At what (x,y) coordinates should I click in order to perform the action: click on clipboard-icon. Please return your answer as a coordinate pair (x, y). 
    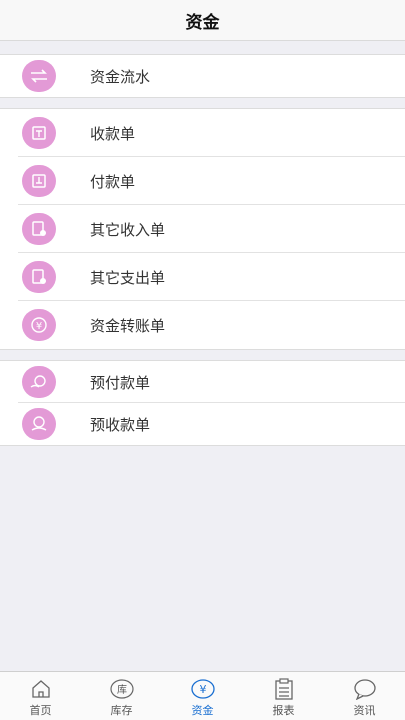
    Looking at the image, I should click on (284, 689).